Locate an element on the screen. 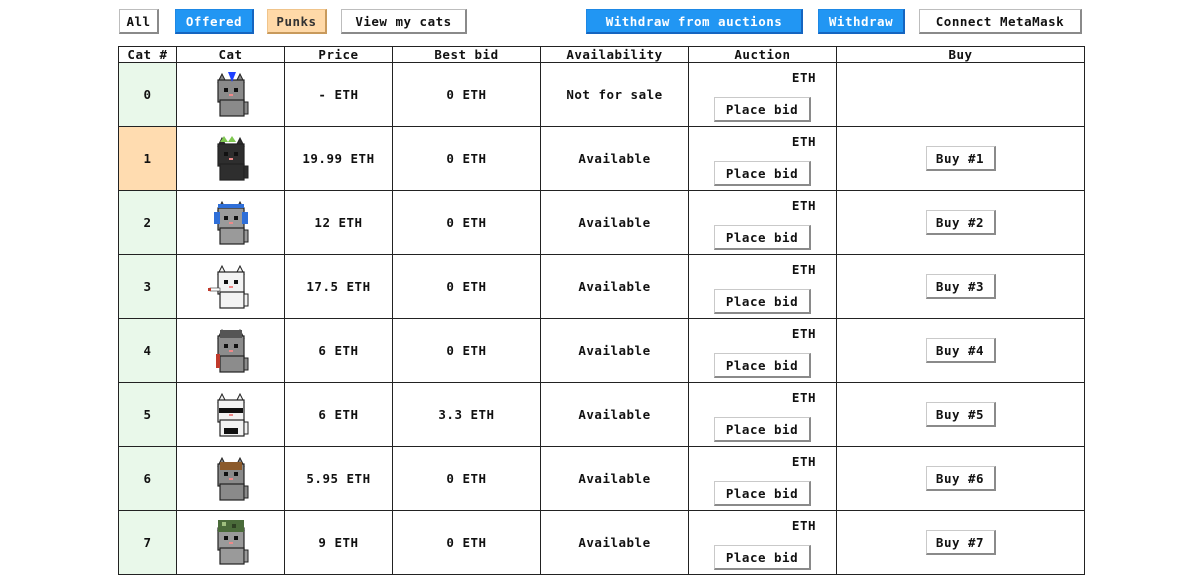 The width and height of the screenshot is (1200, 575). buy-button: Buy #2 is located at coordinates (960, 222).